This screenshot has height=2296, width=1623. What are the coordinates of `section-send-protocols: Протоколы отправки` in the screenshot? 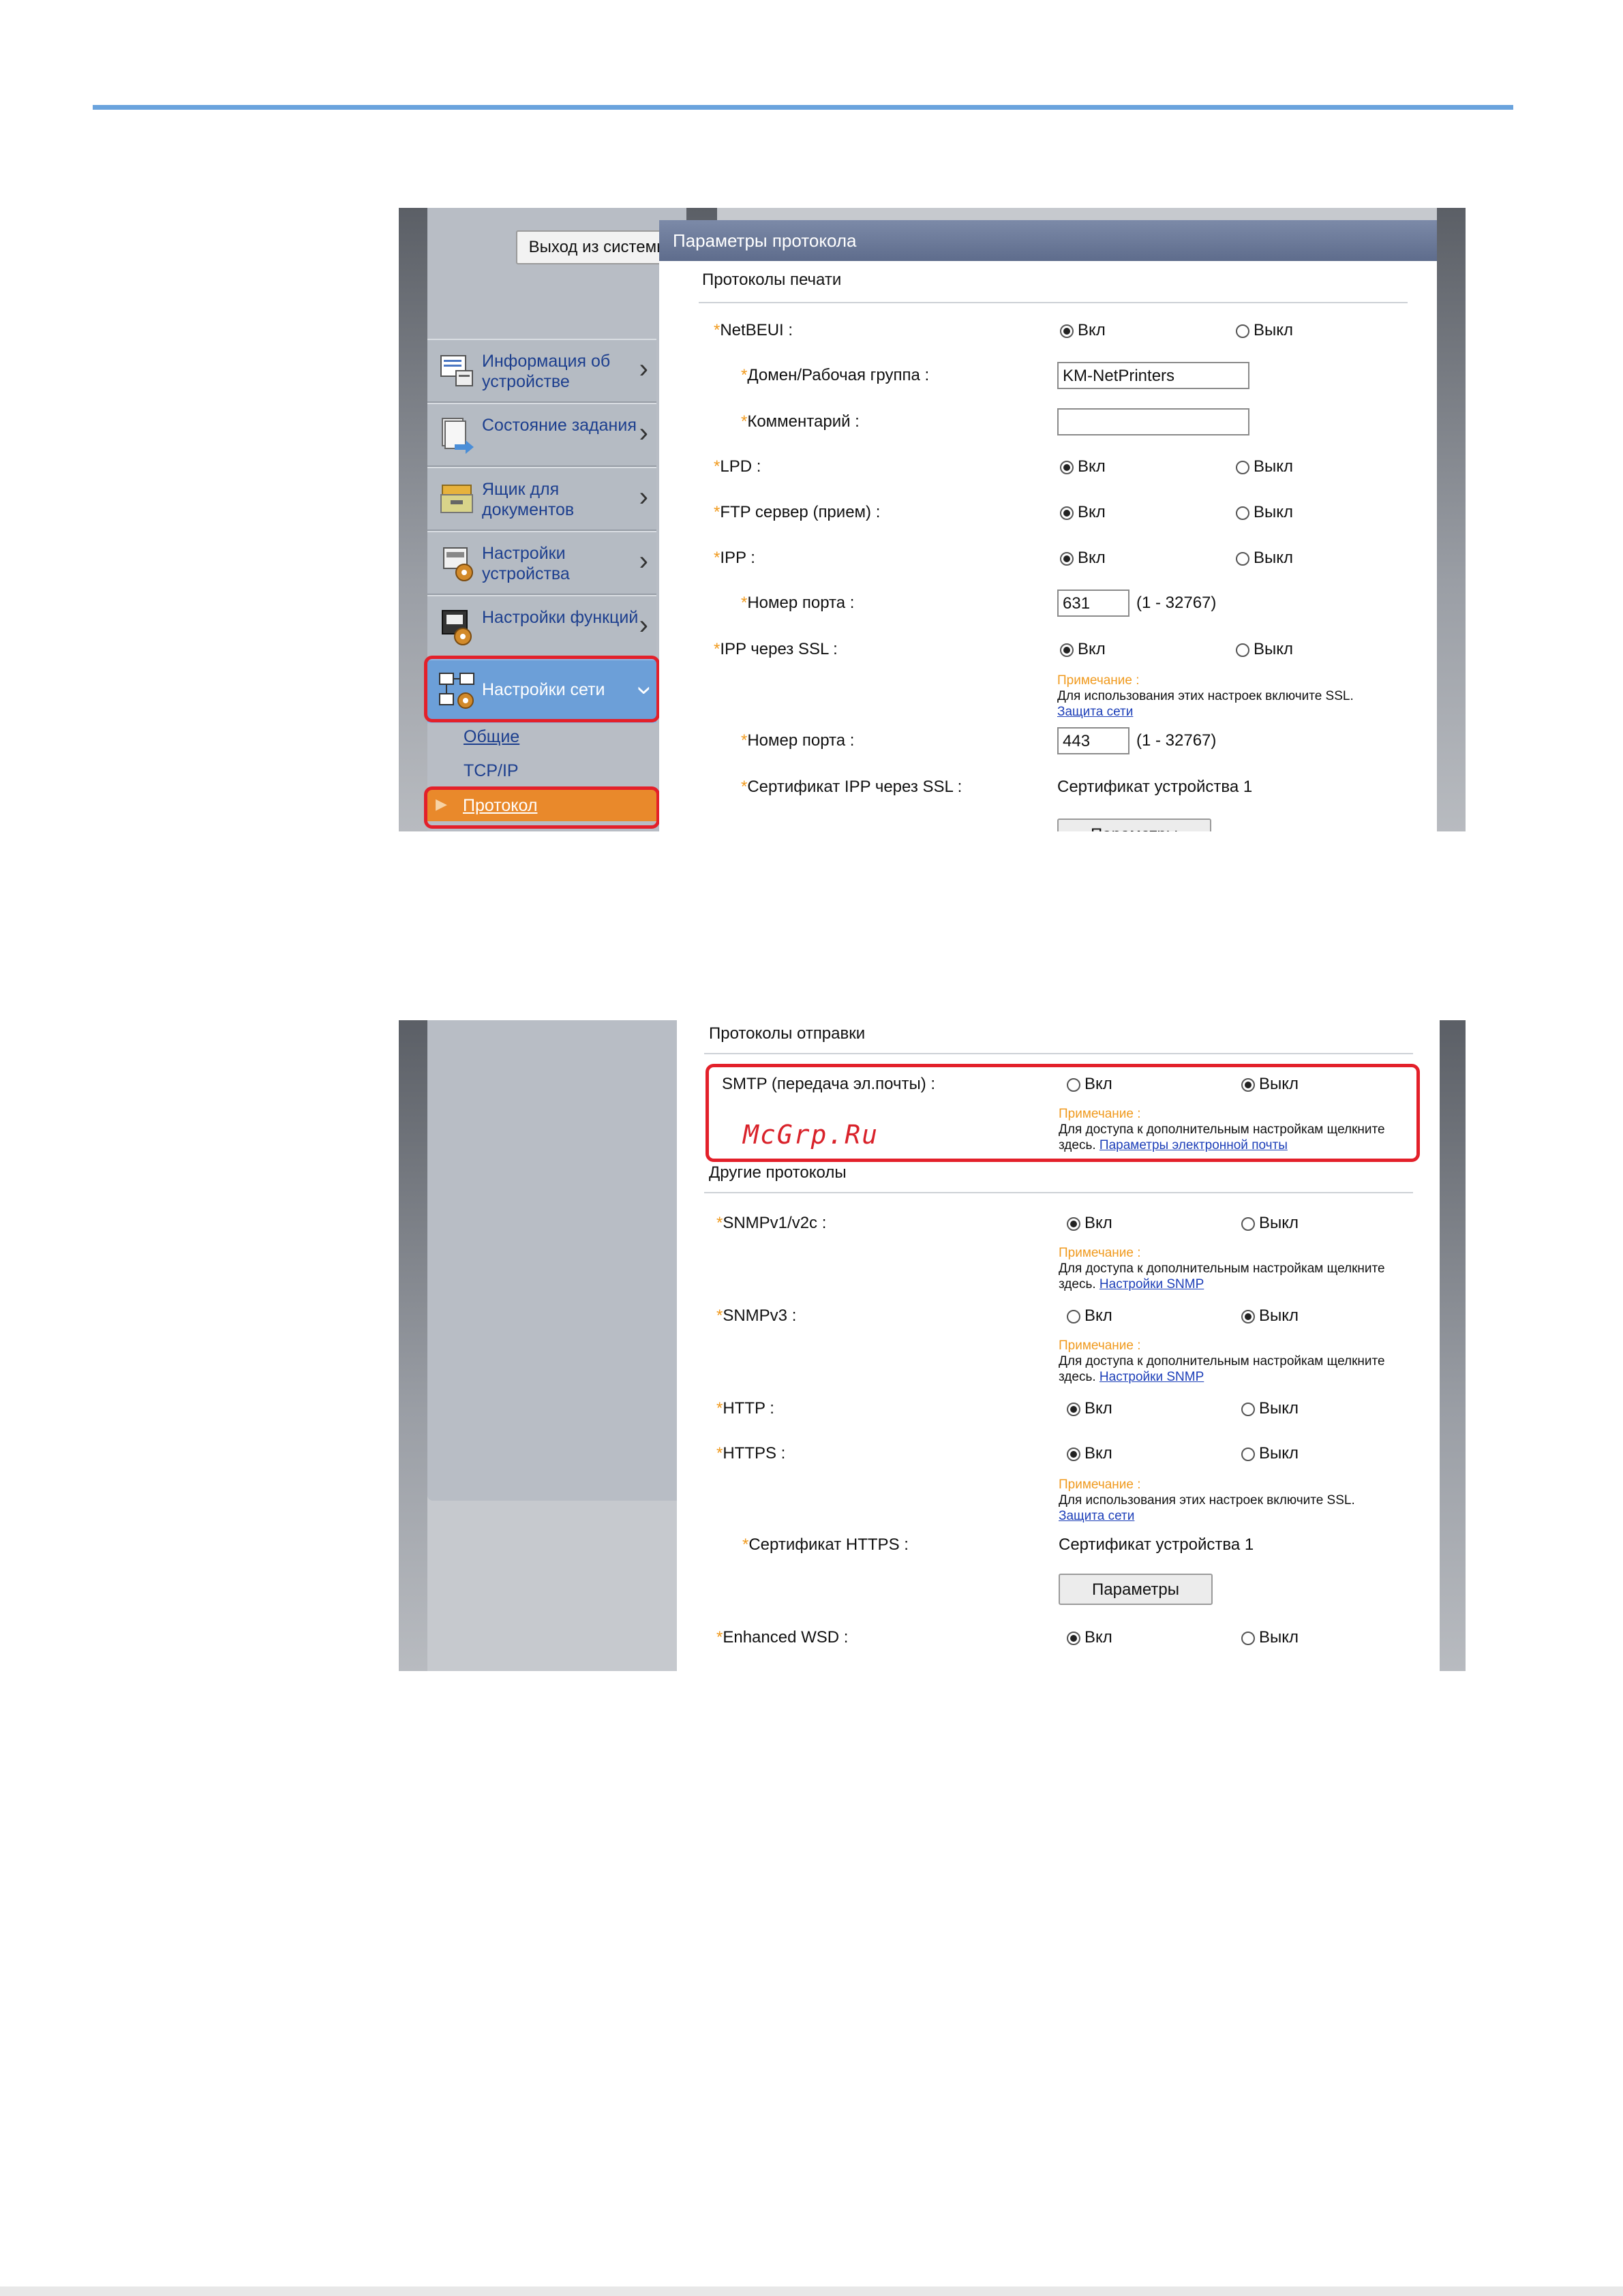 It's located at (788, 1034).